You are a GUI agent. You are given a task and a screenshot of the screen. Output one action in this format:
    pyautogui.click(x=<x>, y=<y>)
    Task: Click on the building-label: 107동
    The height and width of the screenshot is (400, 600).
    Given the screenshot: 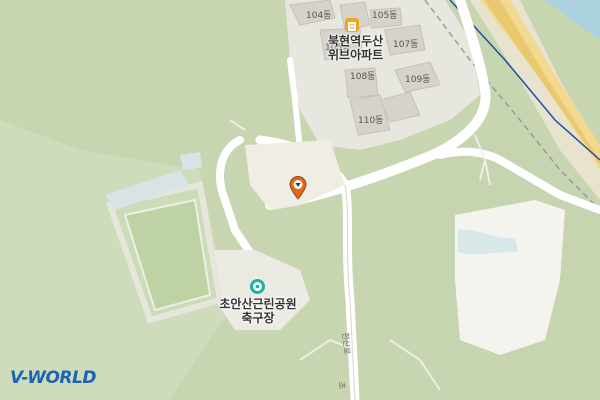 What is the action you would take?
    pyautogui.click(x=406, y=45)
    